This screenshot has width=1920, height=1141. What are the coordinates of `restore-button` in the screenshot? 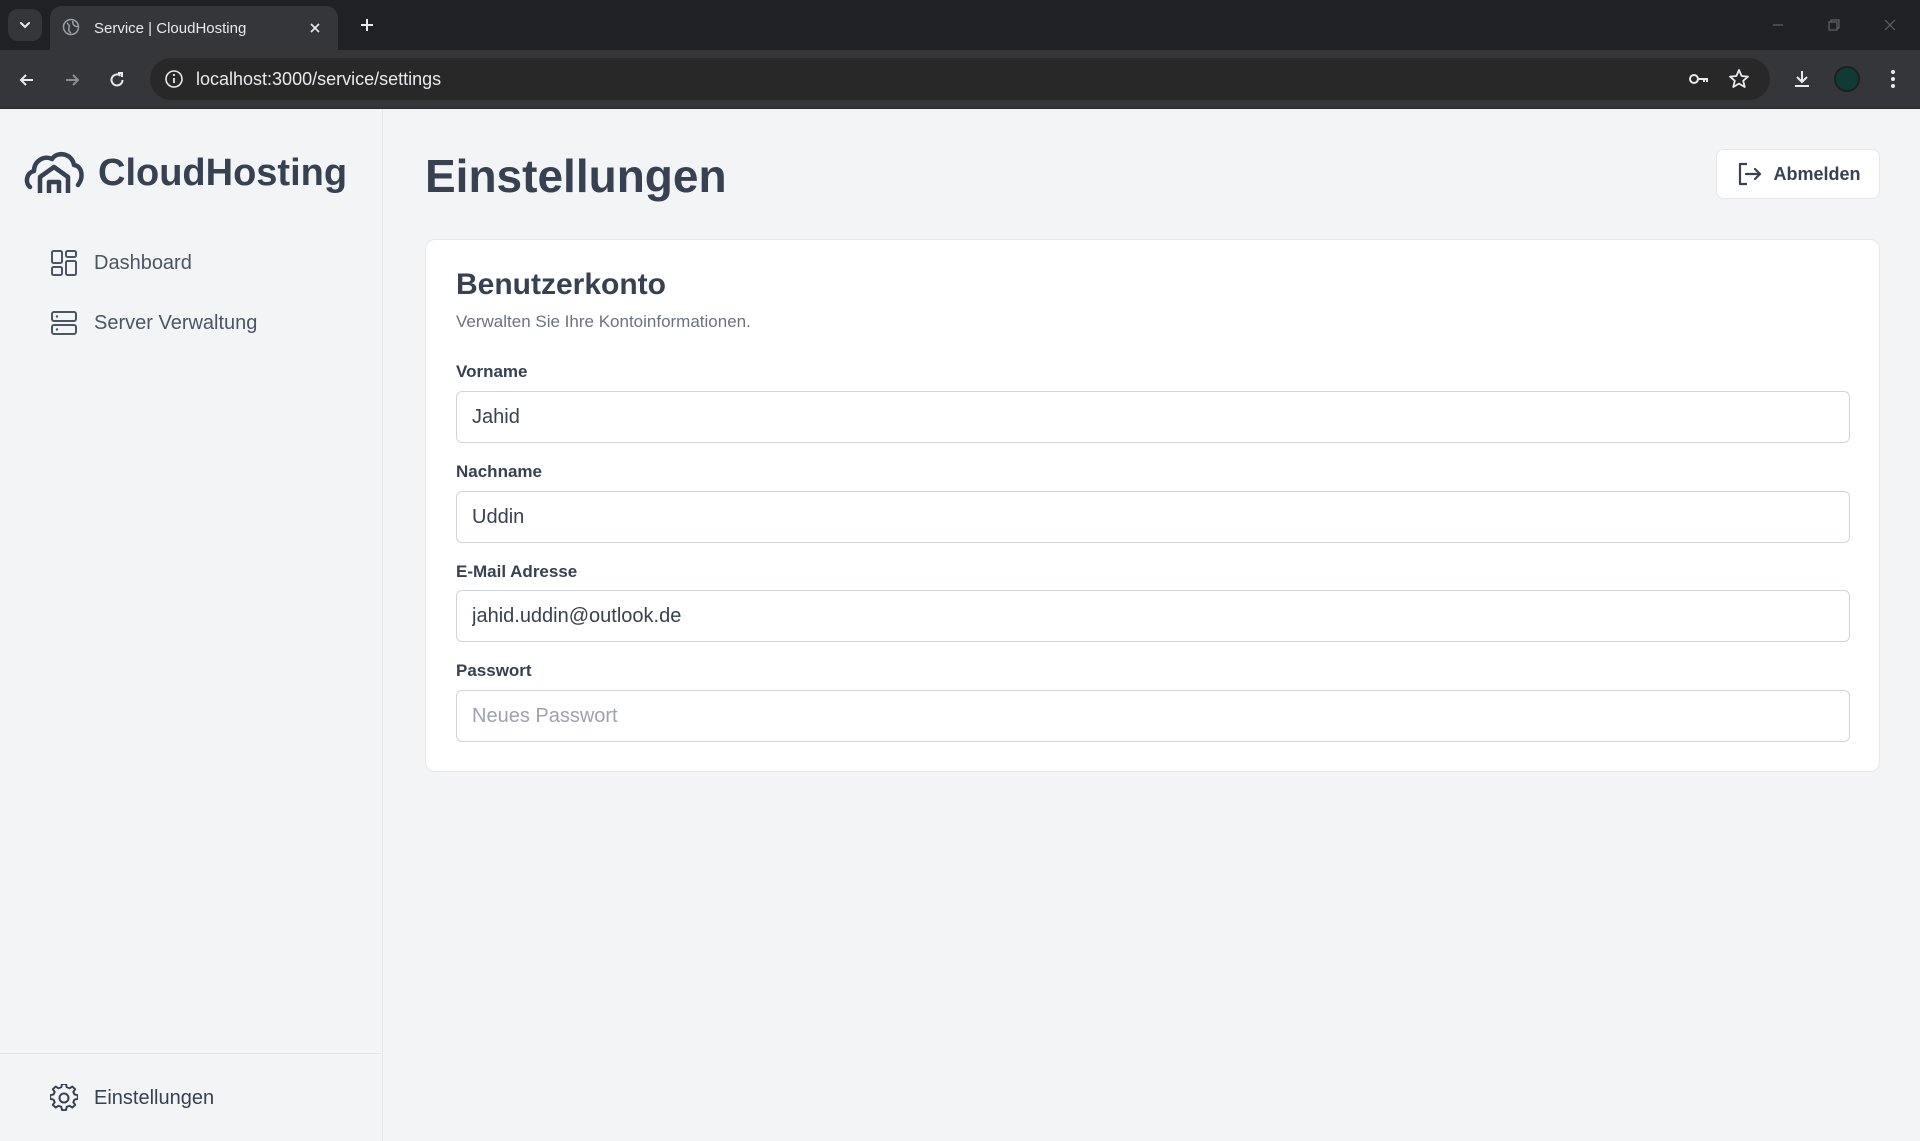 It's located at (1834, 25).